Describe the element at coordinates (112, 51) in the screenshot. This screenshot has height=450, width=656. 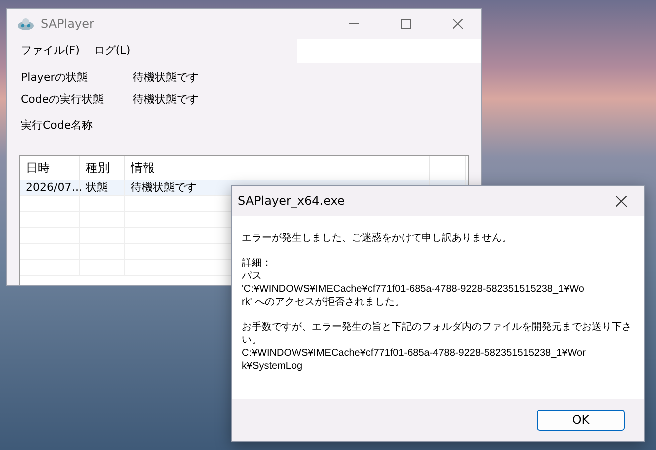
I see `menu-item: ログ(L)` at that location.